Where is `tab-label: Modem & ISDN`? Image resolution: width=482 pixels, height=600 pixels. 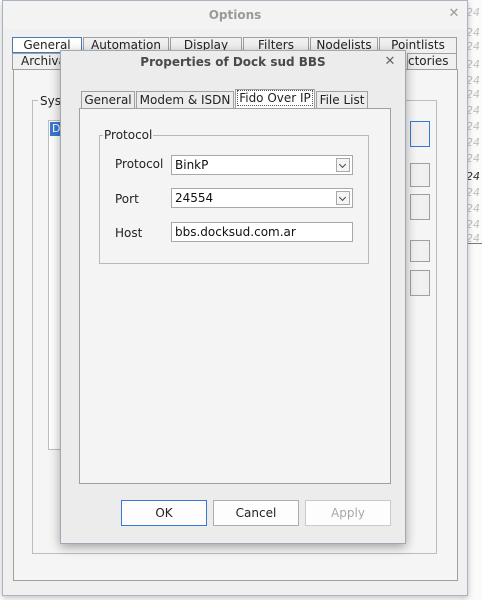
tab-label: Modem & ISDN is located at coordinates (185, 100).